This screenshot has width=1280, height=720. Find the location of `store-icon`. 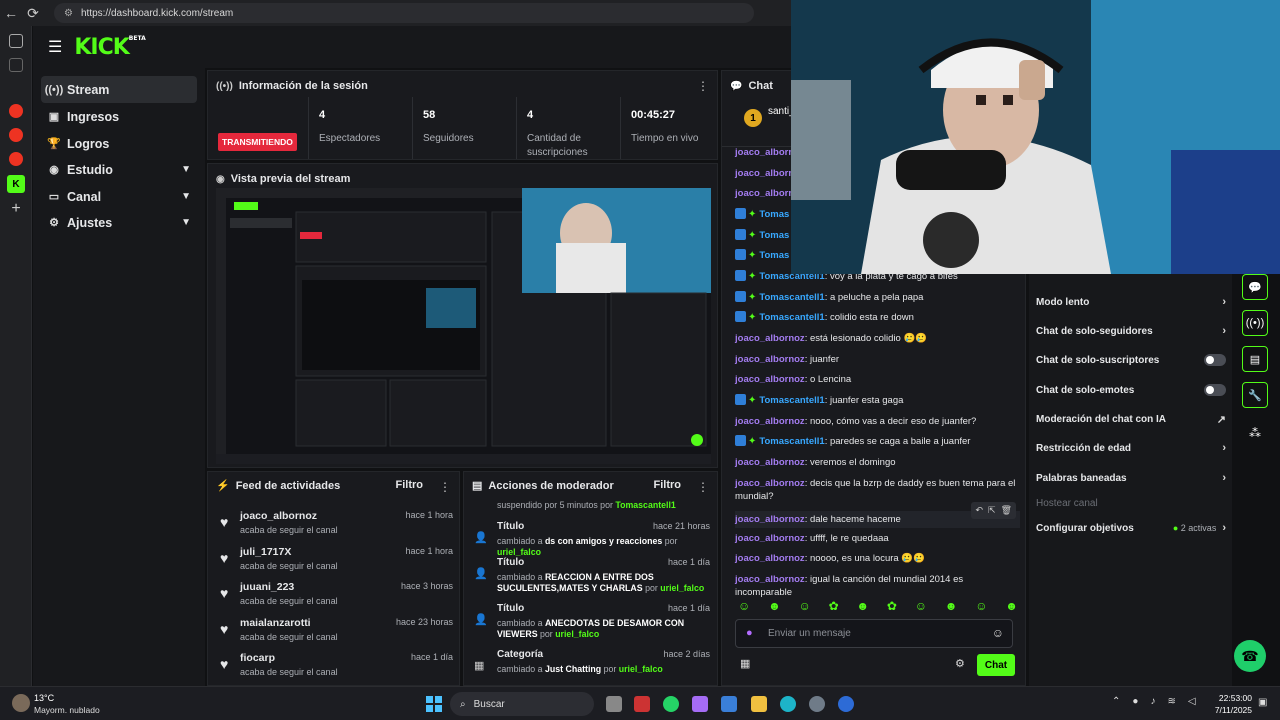

store-icon is located at coordinates (729, 704).